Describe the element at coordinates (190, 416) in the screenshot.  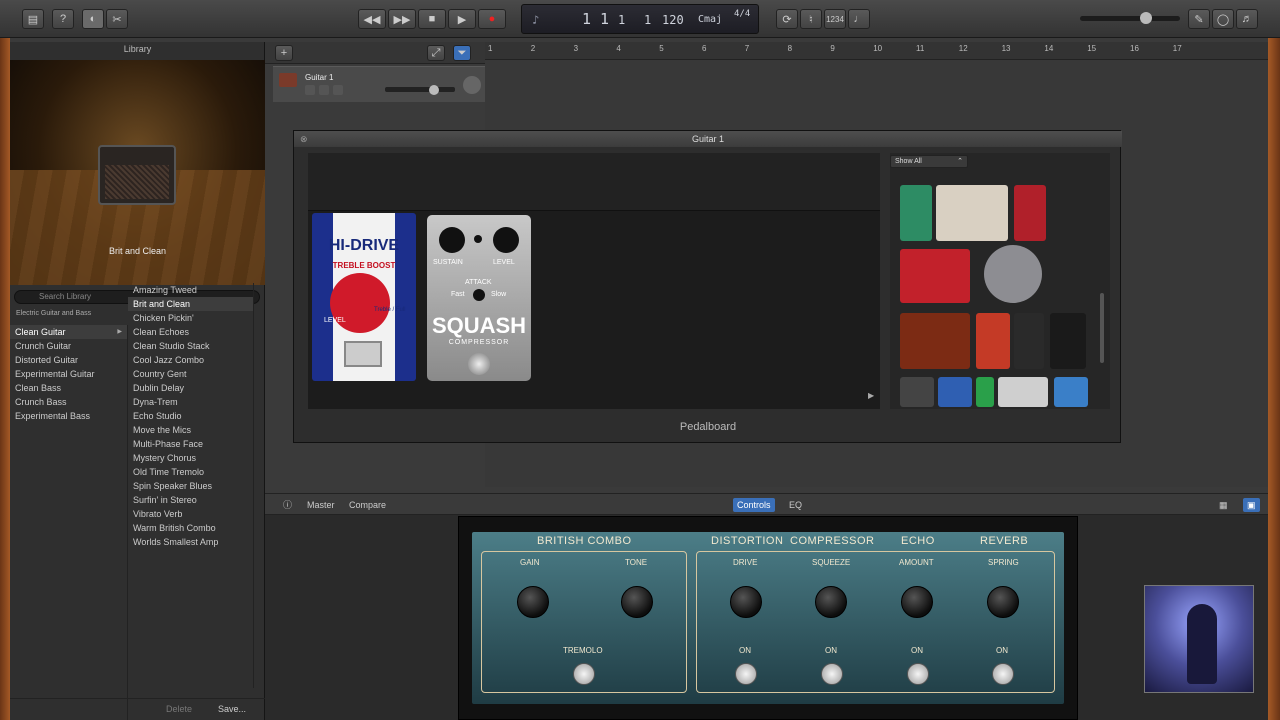
I see `patch-item: Echo Studio` at that location.